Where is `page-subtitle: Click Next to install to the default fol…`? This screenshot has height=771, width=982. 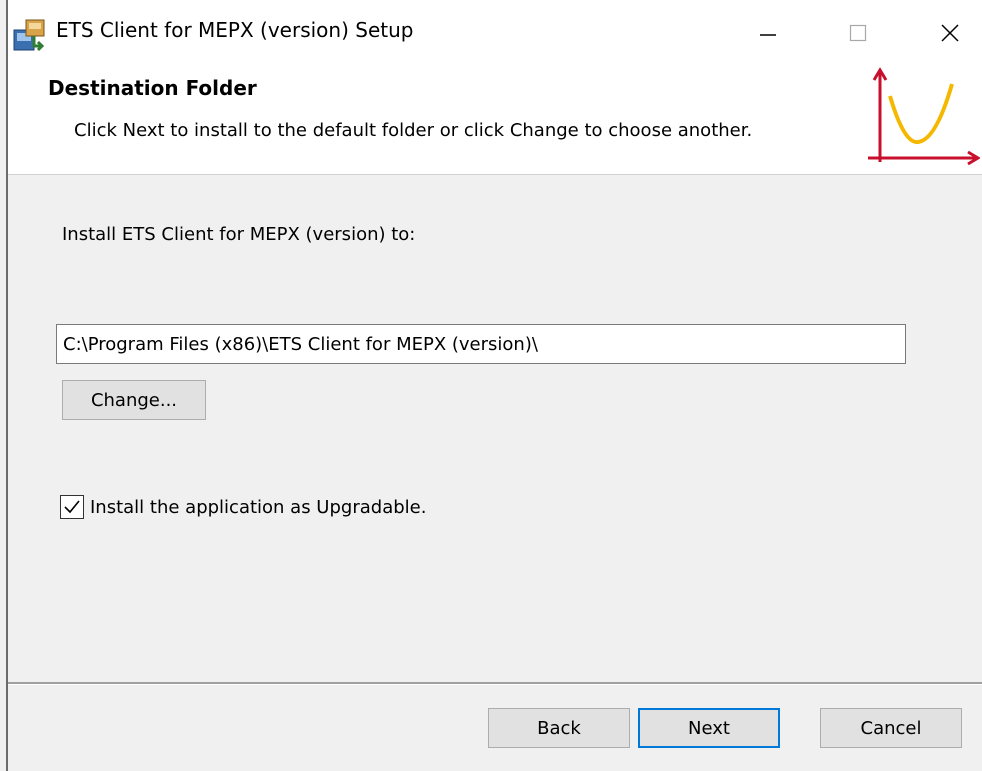
page-subtitle: Click Next to install to the default fol… is located at coordinates (413, 130).